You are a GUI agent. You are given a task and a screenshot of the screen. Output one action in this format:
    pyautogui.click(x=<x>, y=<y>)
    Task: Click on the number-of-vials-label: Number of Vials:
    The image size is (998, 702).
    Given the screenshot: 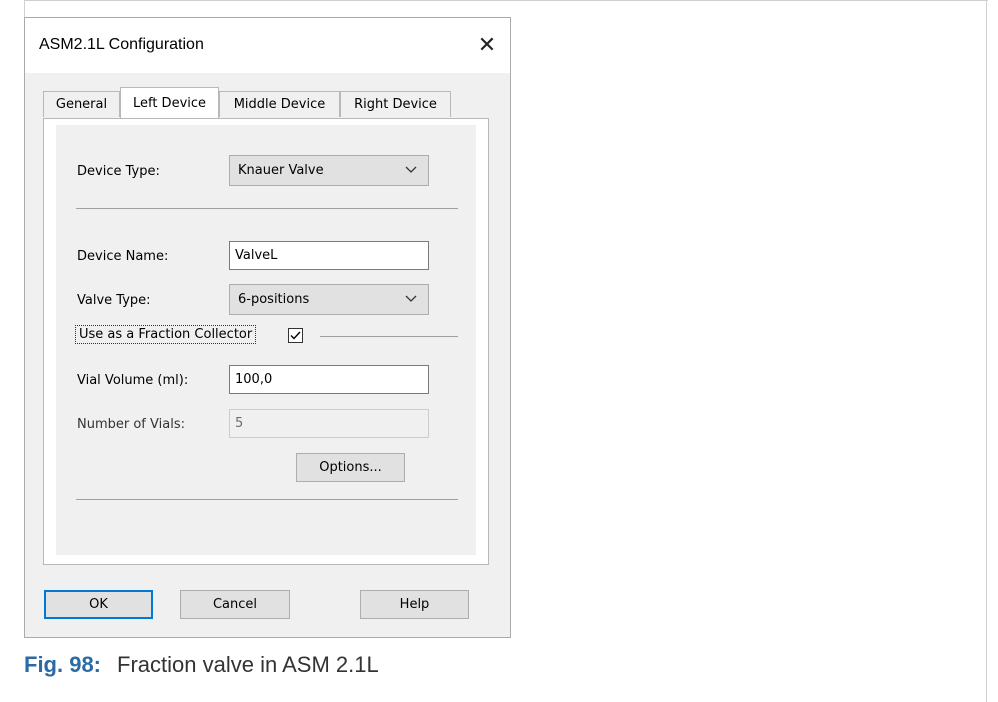 What is the action you would take?
    pyautogui.click(x=131, y=424)
    